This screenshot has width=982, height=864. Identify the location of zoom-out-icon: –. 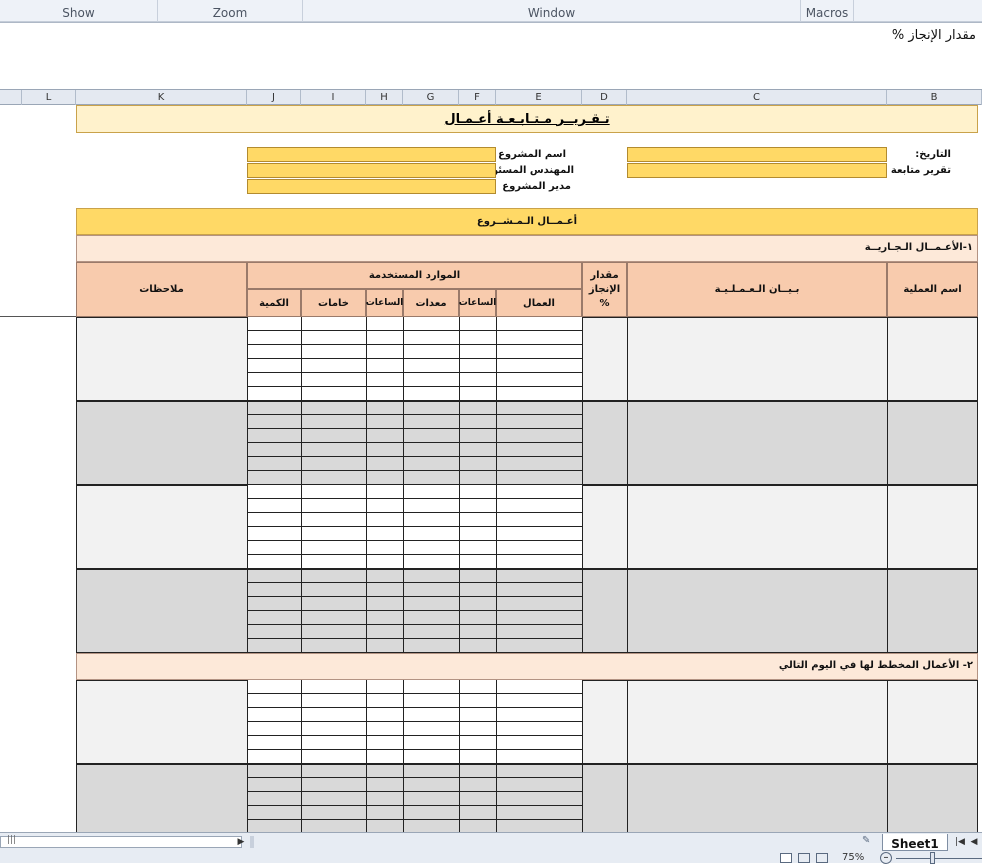
(886, 858).